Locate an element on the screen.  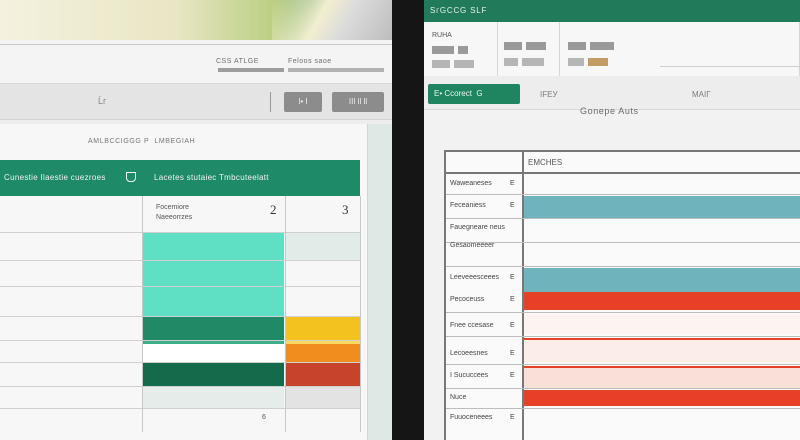
toolbar-mark: Ĺг is located at coordinates (102, 101).